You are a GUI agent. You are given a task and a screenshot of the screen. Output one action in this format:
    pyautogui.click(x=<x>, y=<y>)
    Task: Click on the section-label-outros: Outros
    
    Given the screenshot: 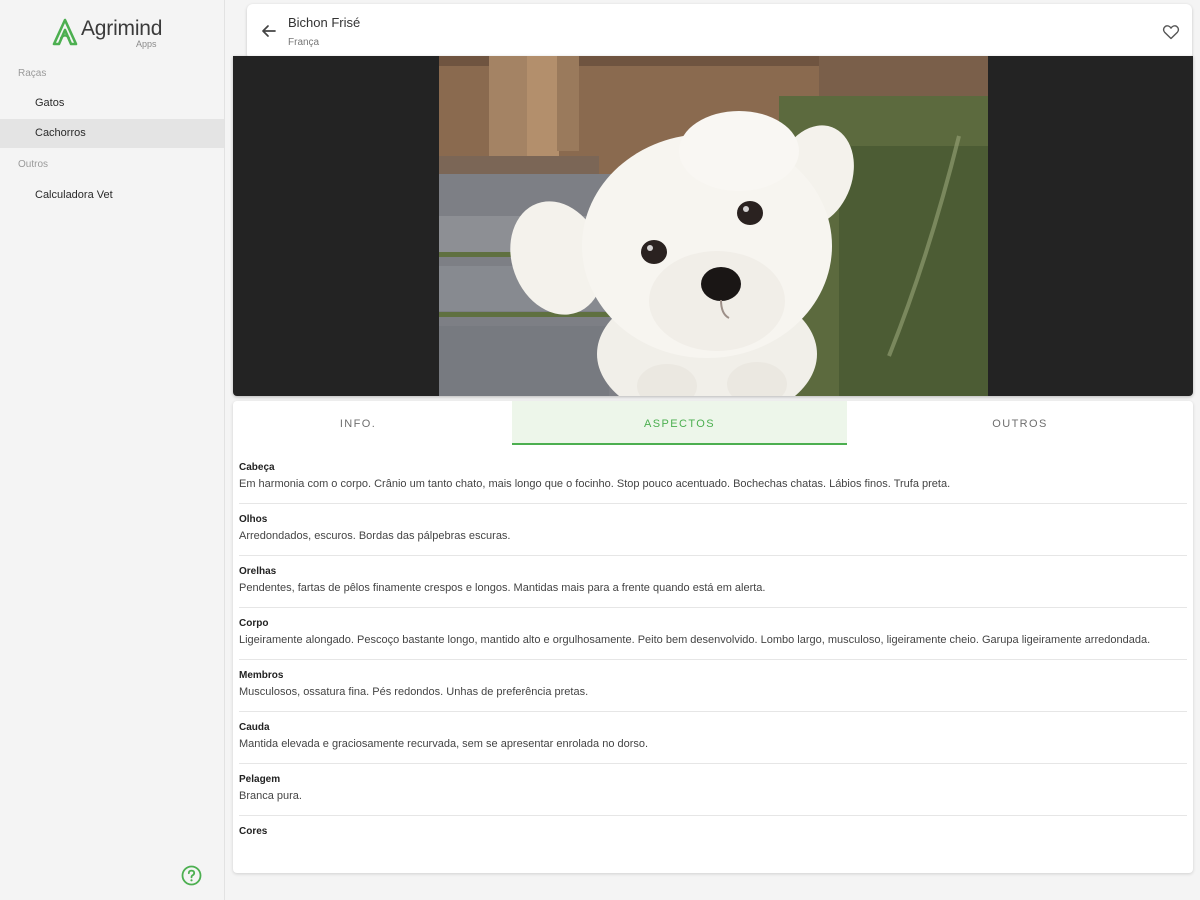 What is the action you would take?
    pyautogui.click(x=33, y=164)
    